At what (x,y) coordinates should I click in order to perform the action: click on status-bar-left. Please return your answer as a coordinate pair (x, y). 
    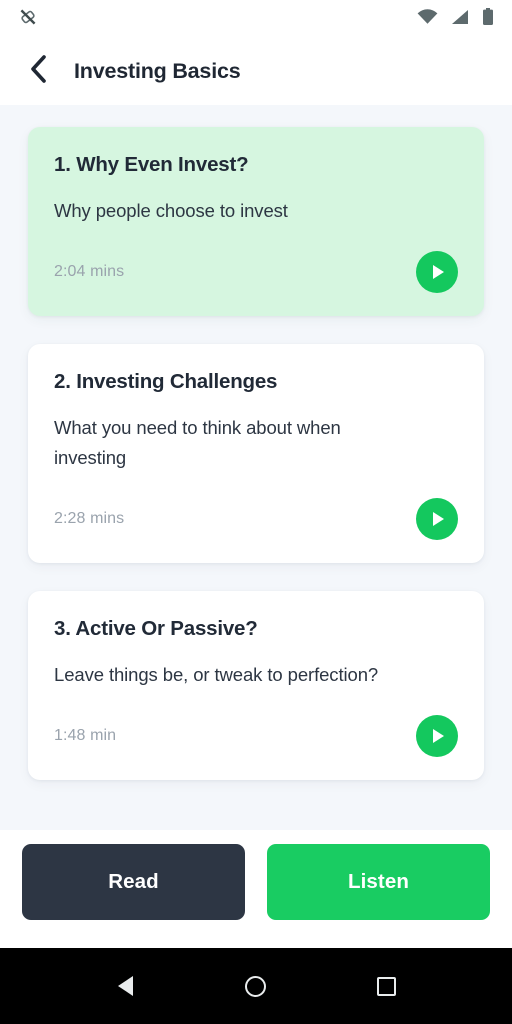
    Looking at the image, I should click on (28, 19).